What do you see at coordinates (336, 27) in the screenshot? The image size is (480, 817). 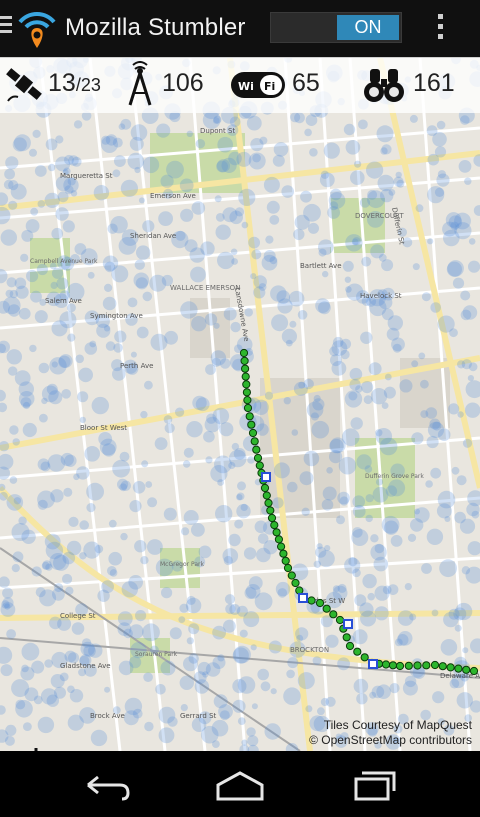 I see `stumbling-toggle: ON` at bounding box center [336, 27].